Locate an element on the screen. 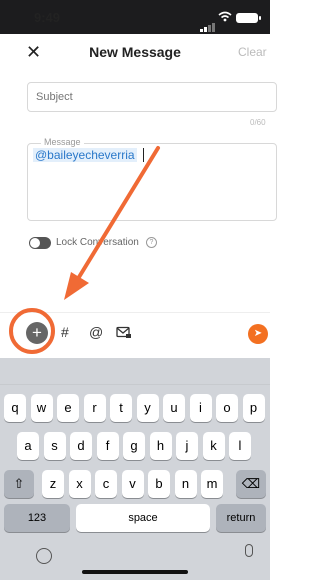 The image size is (320, 580). key-t: t is located at coordinates (121, 408).